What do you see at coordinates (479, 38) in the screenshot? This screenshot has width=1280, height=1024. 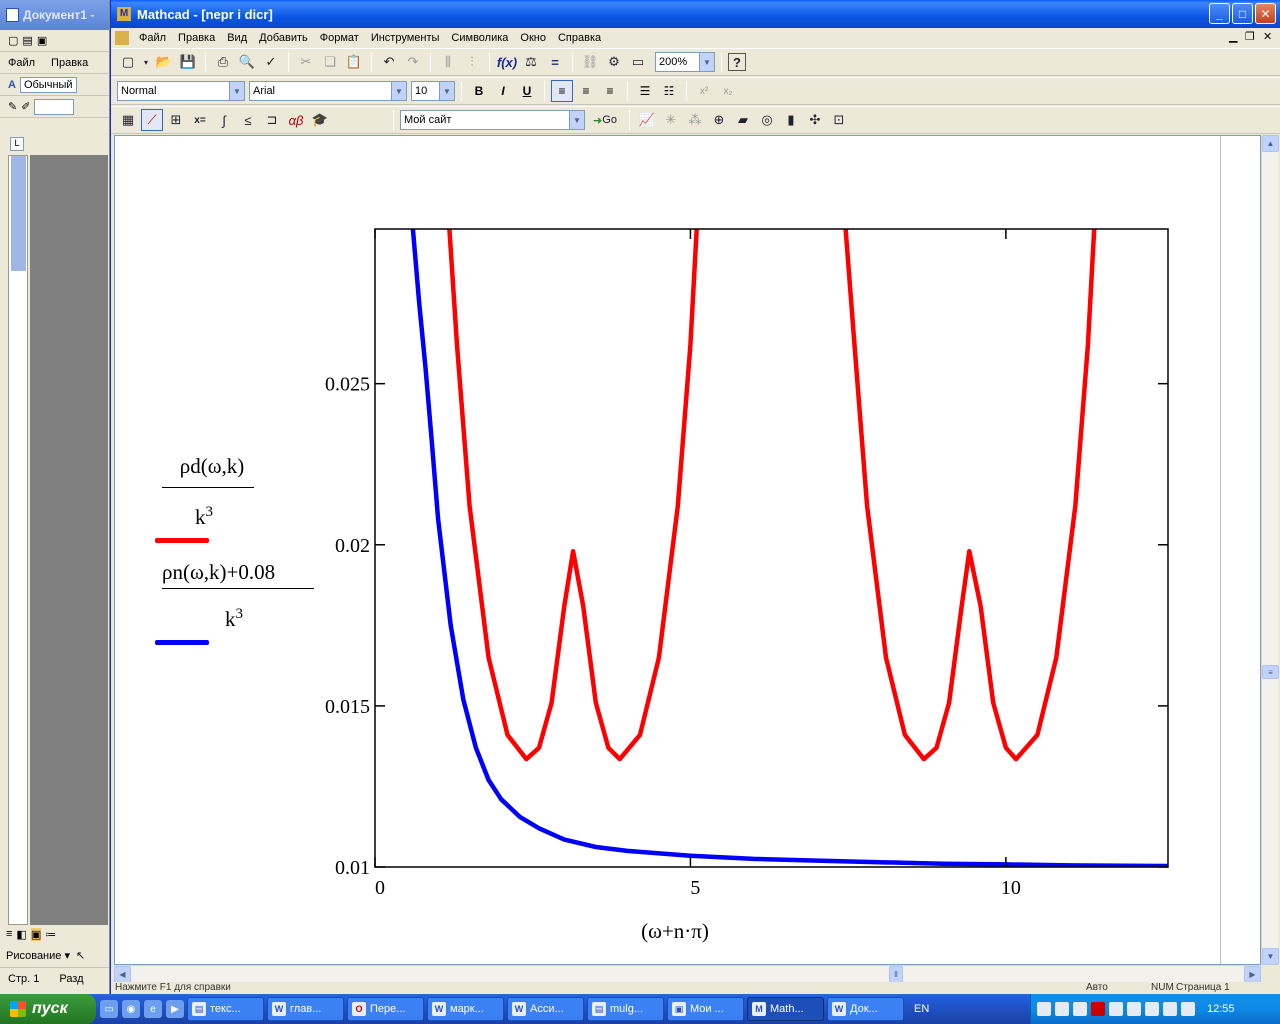 I see `menu-symbolics: Символика` at bounding box center [479, 38].